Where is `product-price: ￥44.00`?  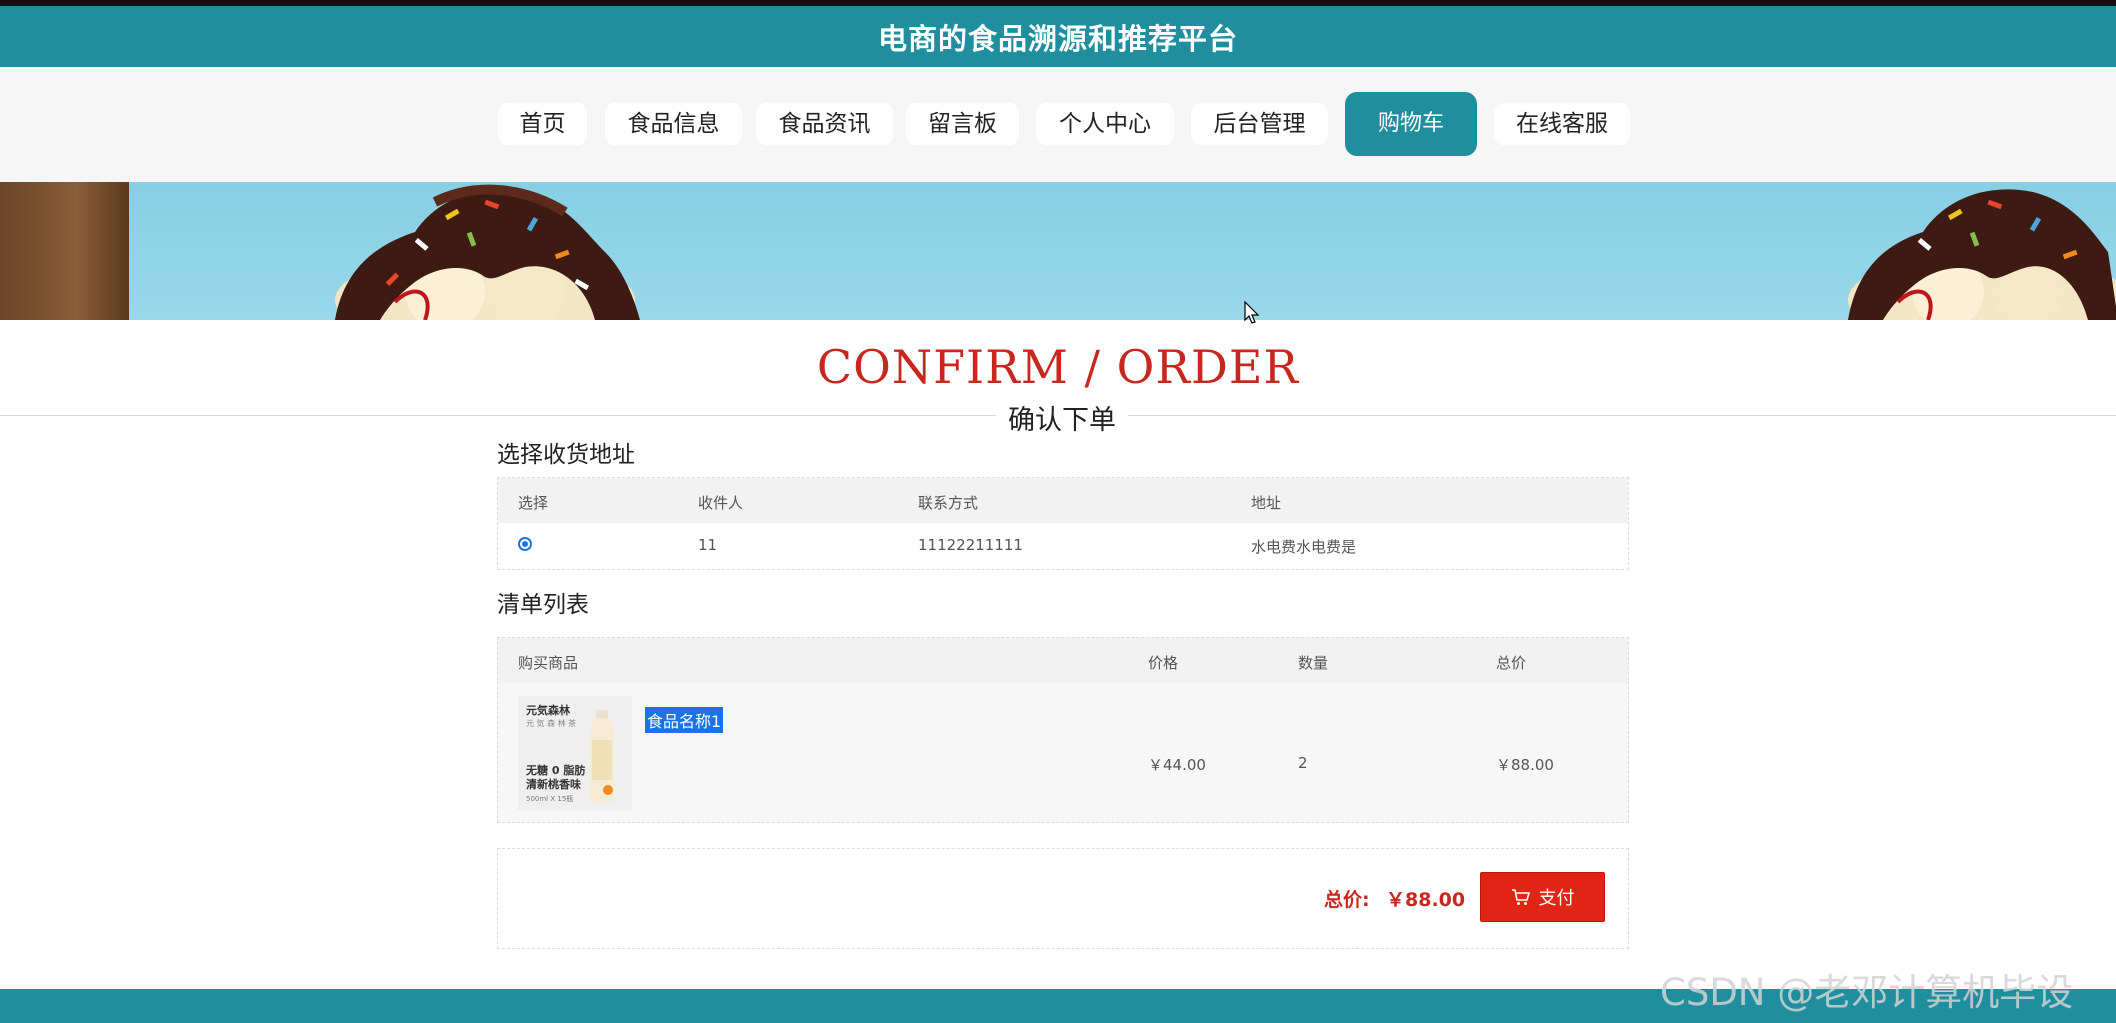 product-price: ￥44.00 is located at coordinates (1177, 765).